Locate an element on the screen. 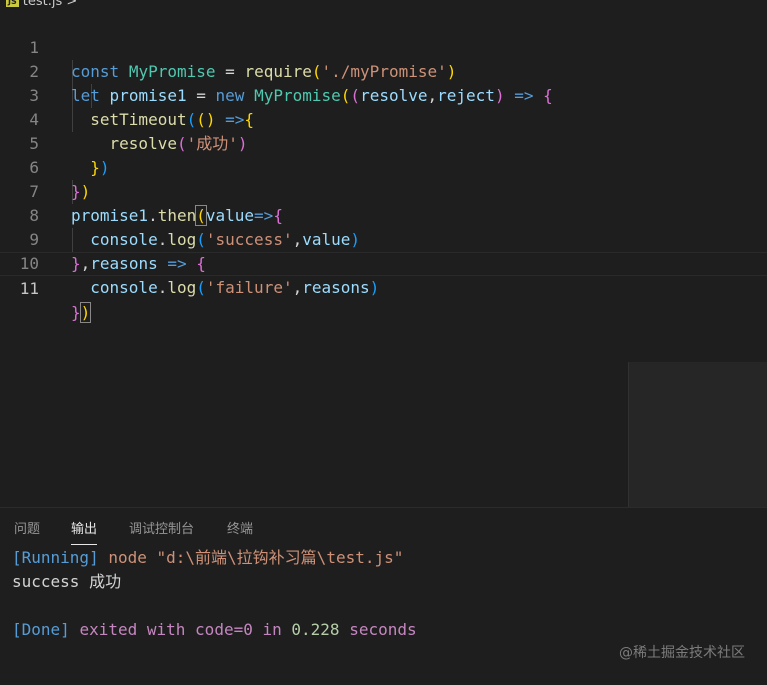 The width and height of the screenshot is (767, 685). code-line: 9 },reasons => { is located at coordinates (383, 238).